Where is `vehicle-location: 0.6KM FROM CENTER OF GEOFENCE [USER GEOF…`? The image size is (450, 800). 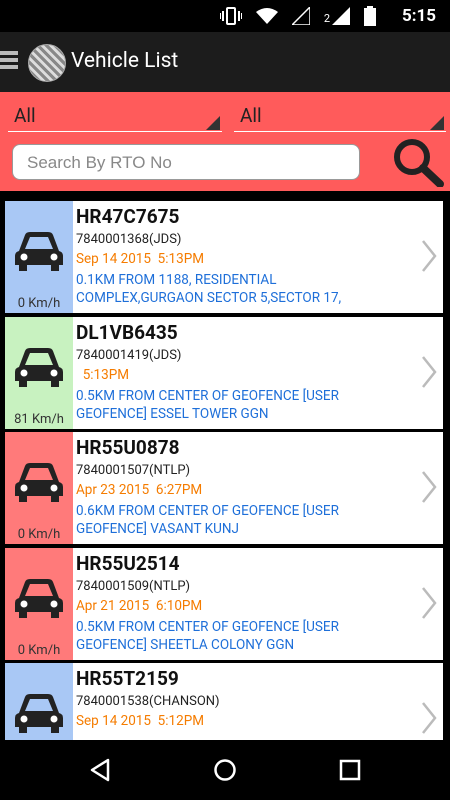 vehicle-location: 0.6KM FROM CENTER OF GEOFENCE [USER GEOF… is located at coordinates (207, 520).